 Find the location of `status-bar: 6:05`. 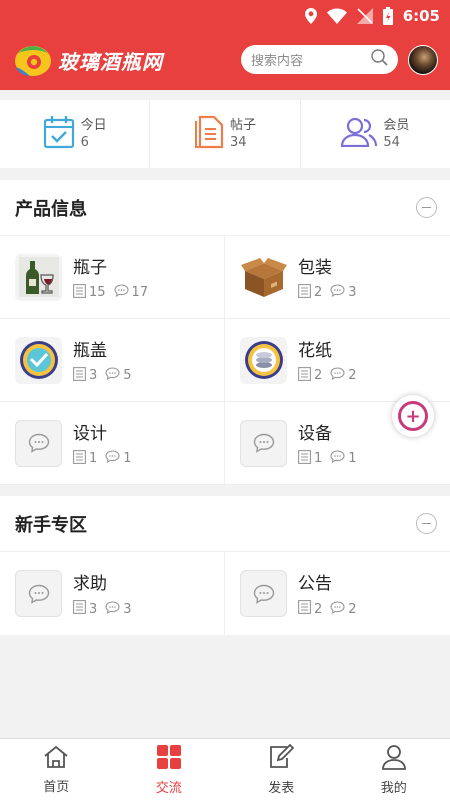

status-bar: 6:05 is located at coordinates (372, 16).